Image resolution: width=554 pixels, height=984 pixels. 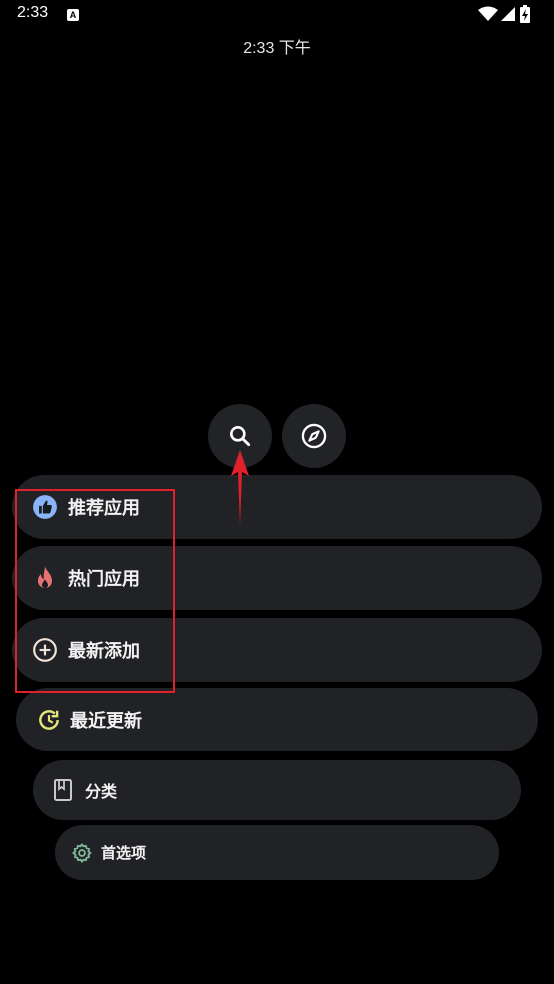 What do you see at coordinates (277, 507) in the screenshot?
I see `menu-item-recommended: 推荐应用` at bounding box center [277, 507].